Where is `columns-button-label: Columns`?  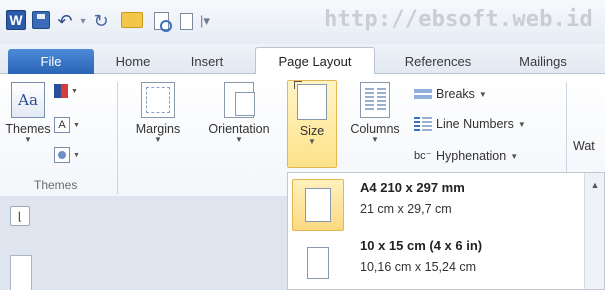 columns-button-label: Columns is located at coordinates (375, 129).